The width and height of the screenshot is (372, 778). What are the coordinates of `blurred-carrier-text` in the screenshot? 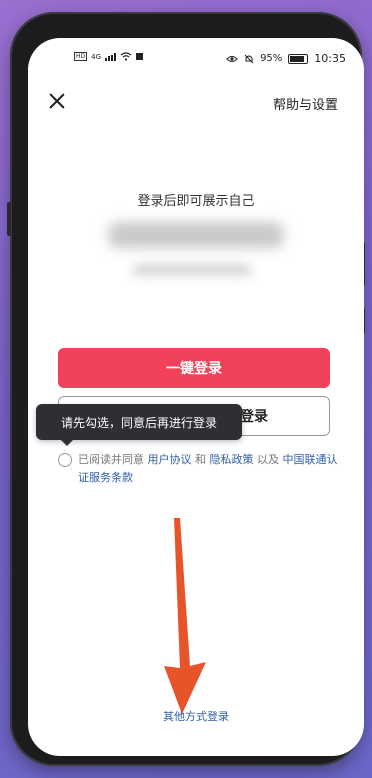 It's located at (192, 270).